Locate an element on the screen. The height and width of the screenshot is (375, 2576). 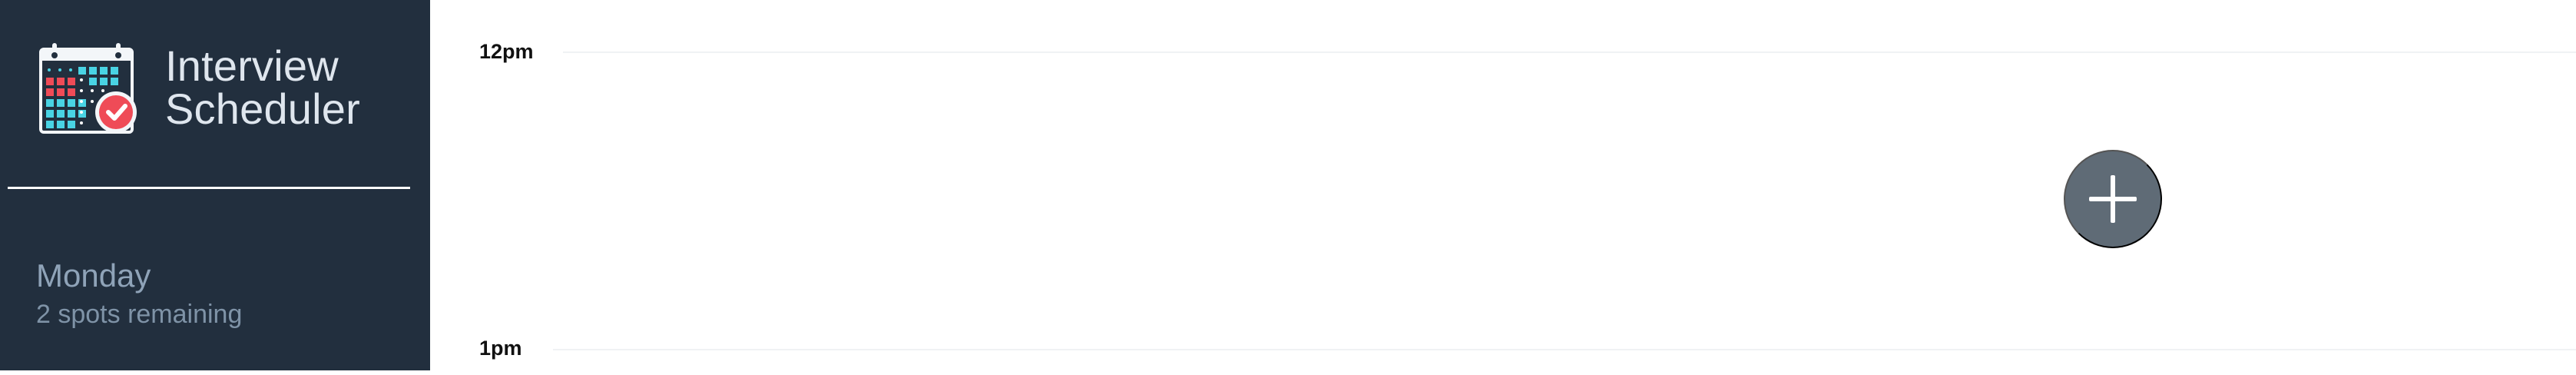
sidebar-day-monday: Monday 2 spots remaining is located at coordinates (217, 303).